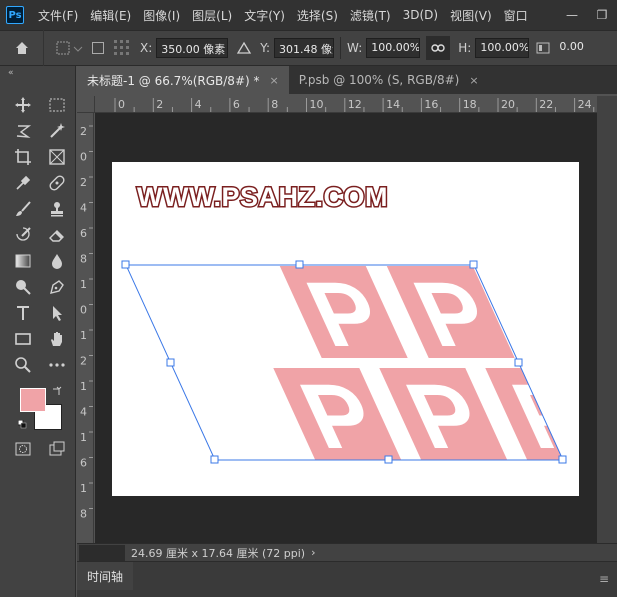  I want to click on quick-mask-button, so click(23, 449).